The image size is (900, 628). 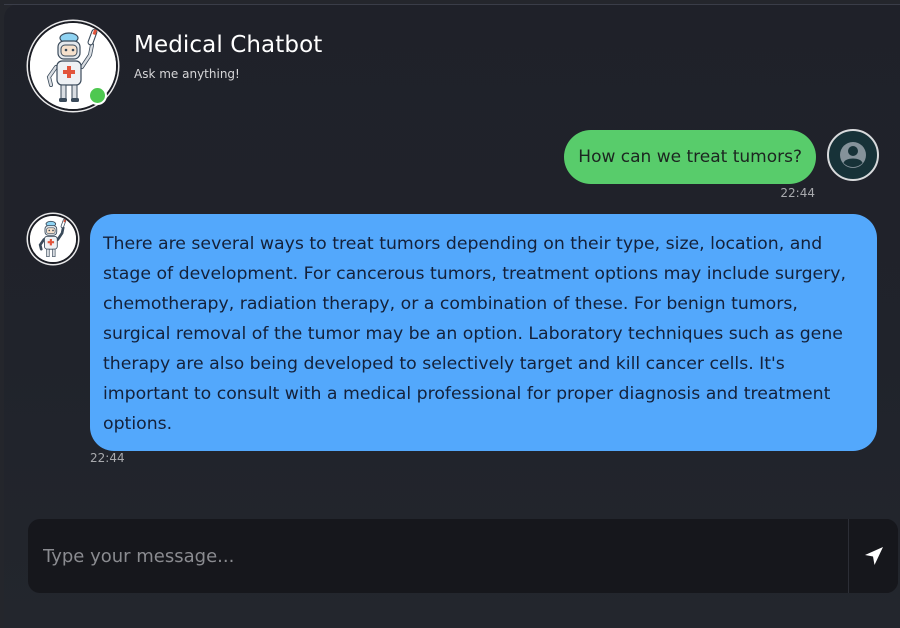 What do you see at coordinates (797, 193) in the screenshot?
I see `user-message-time: 22:44` at bounding box center [797, 193].